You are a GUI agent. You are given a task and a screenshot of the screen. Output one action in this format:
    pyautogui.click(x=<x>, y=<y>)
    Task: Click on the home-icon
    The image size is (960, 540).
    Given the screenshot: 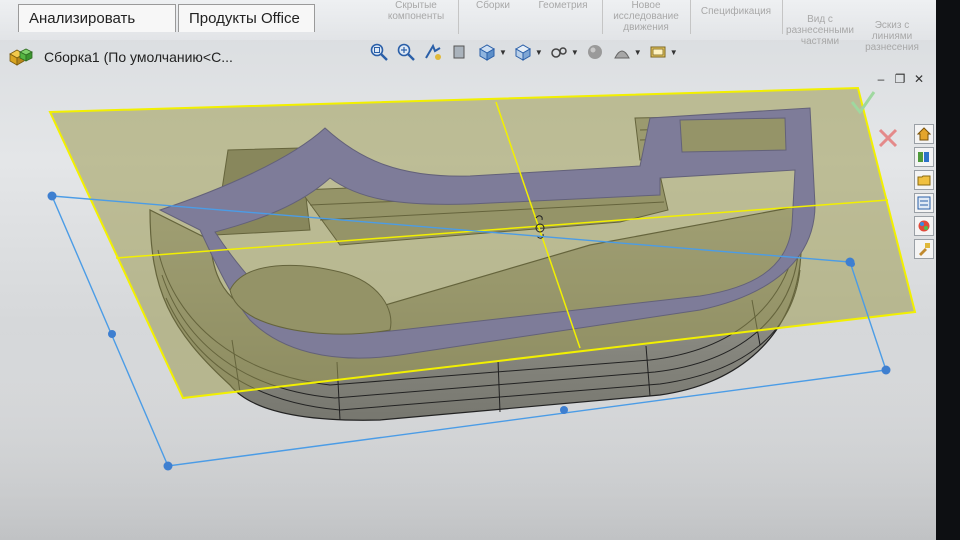 What is the action you would take?
    pyautogui.click(x=924, y=134)
    